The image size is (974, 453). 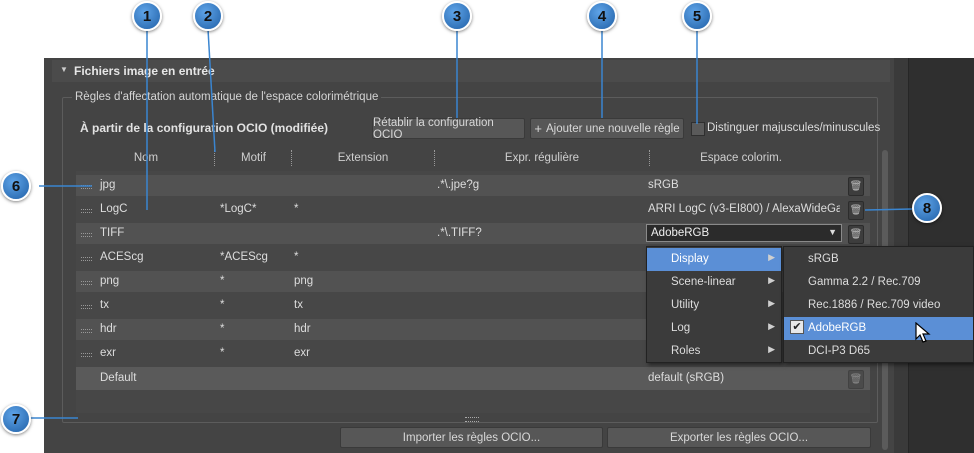 I want to click on callout-2: 2, so click(x=208, y=16).